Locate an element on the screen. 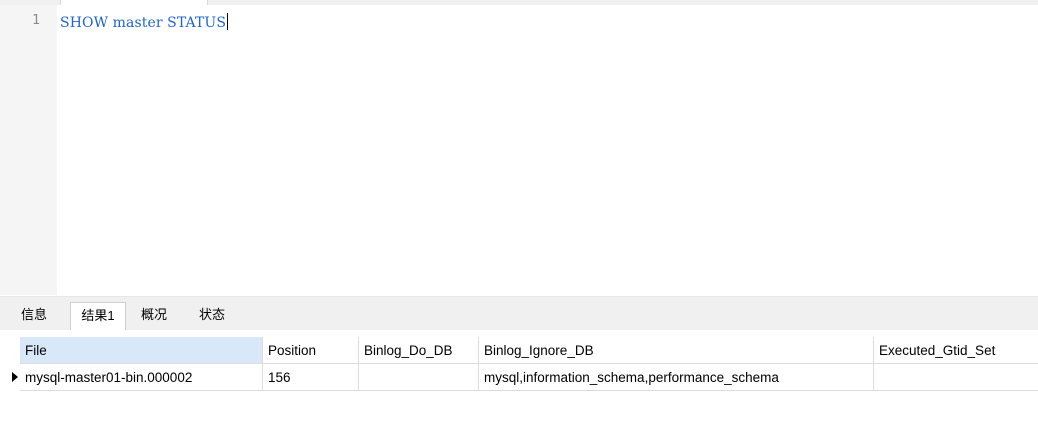  text-caret is located at coordinates (228, 21).